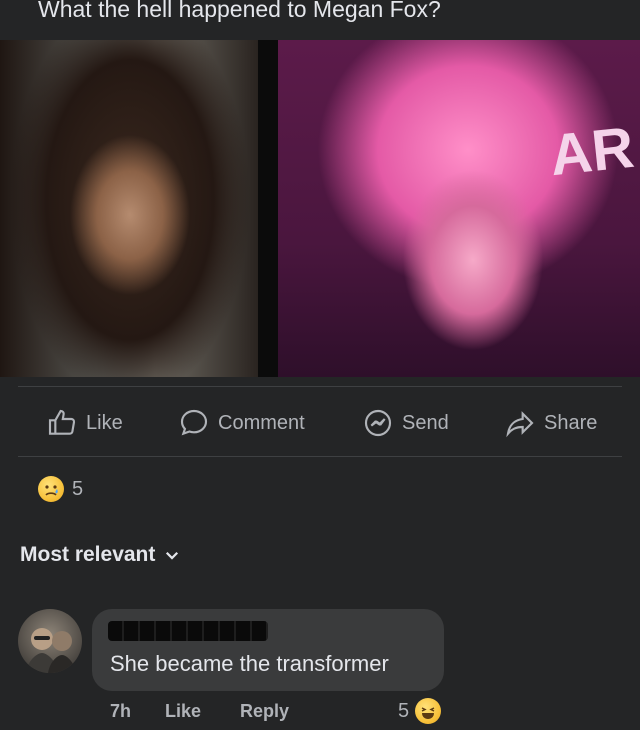  What do you see at coordinates (239, 11) in the screenshot?
I see `post-title: What the hell happened to Megan Fox?` at bounding box center [239, 11].